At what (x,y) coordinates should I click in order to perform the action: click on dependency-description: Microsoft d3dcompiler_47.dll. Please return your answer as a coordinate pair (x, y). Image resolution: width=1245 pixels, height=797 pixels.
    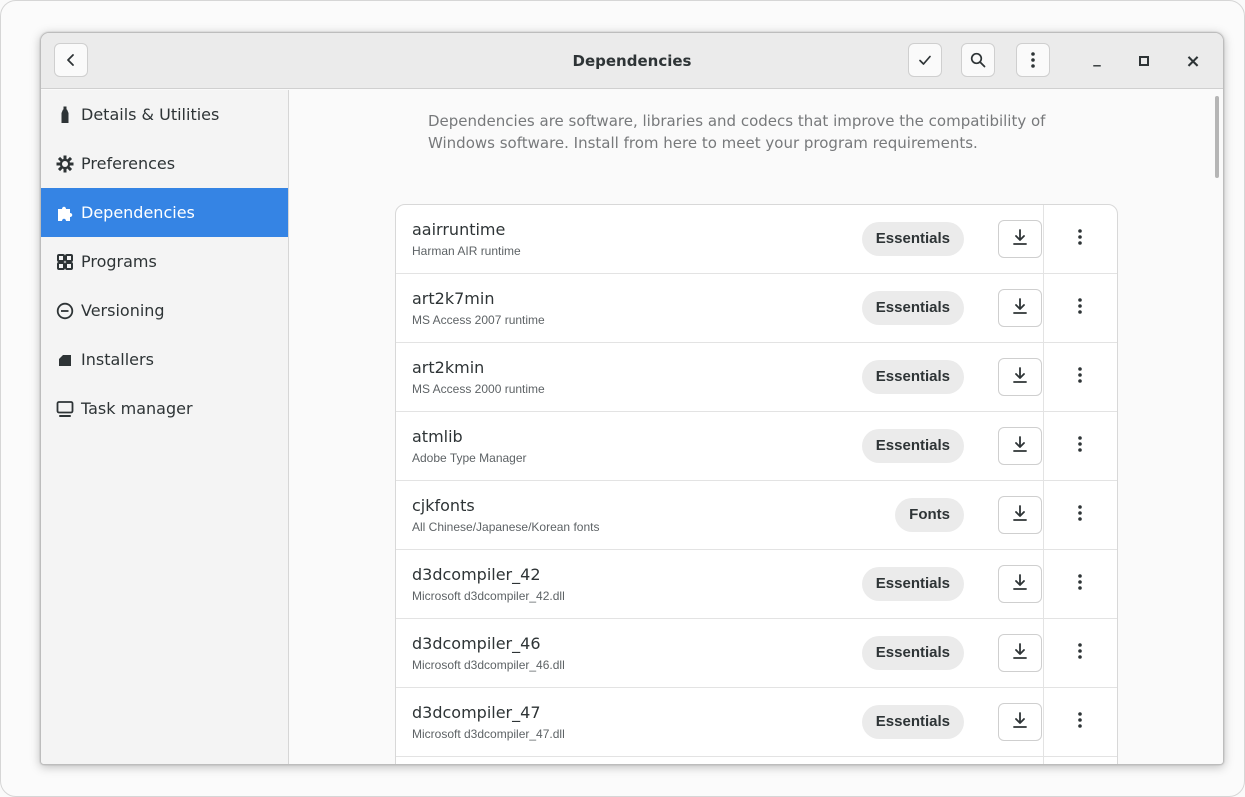
    Looking at the image, I should click on (488, 734).